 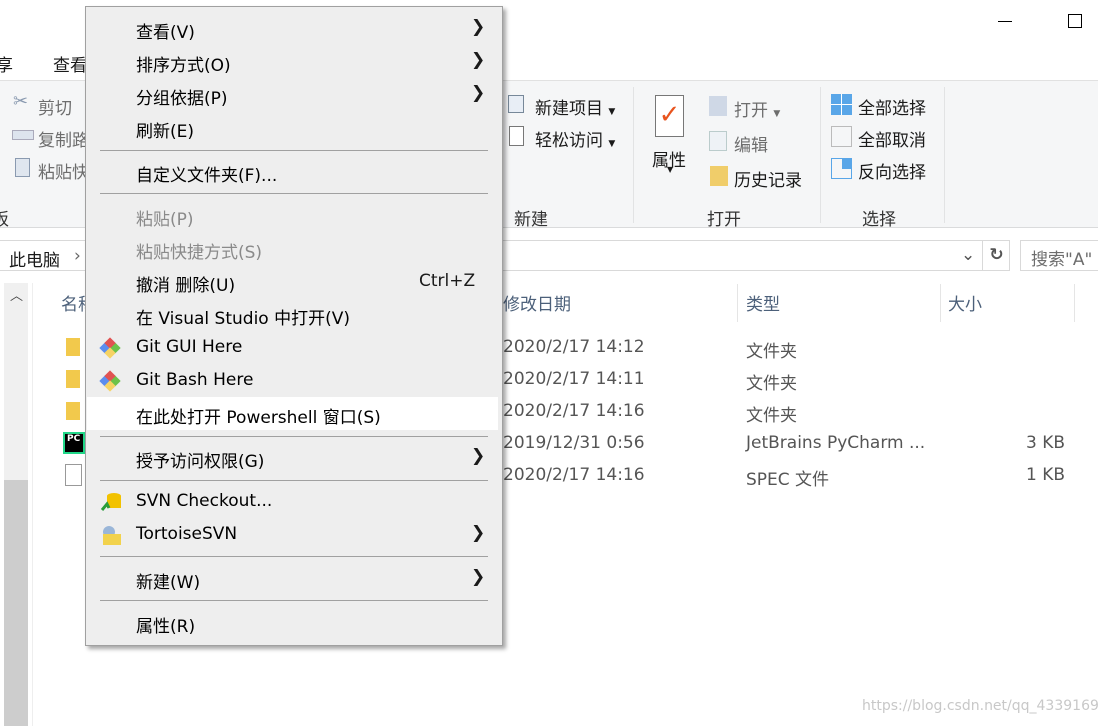 What do you see at coordinates (892, 170) in the screenshot?
I see `invert-selection-button: 反向选择` at bounding box center [892, 170].